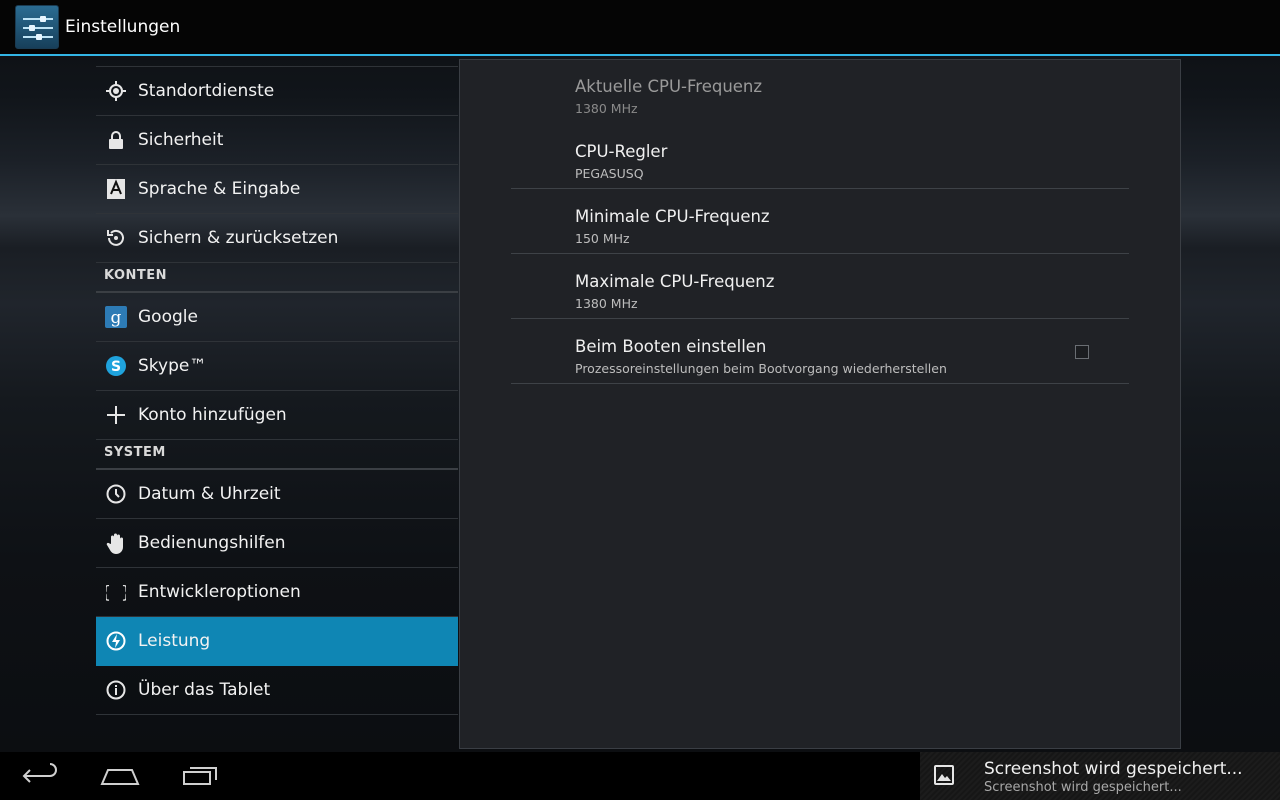 Image resolution: width=1280 pixels, height=800 pixels. What do you see at coordinates (277, 690) in the screenshot?
I see `header-item-ueber-das-tablet: Über das Tablet` at bounding box center [277, 690].